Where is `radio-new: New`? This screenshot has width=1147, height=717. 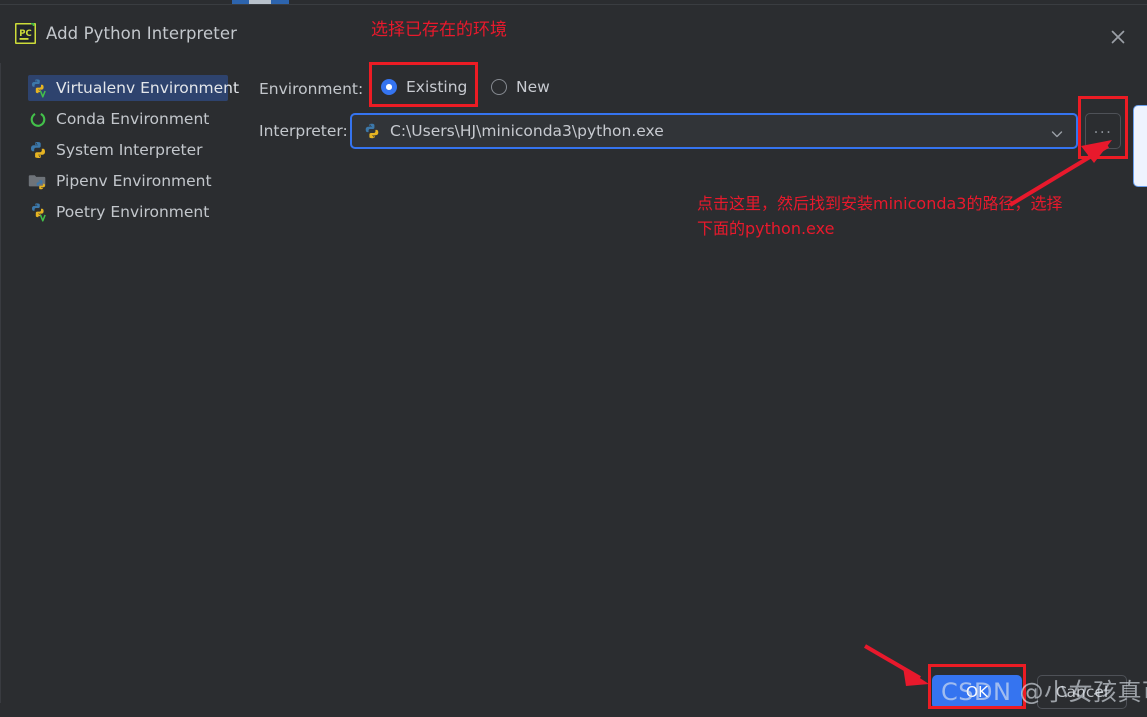 radio-new: New is located at coordinates (520, 87).